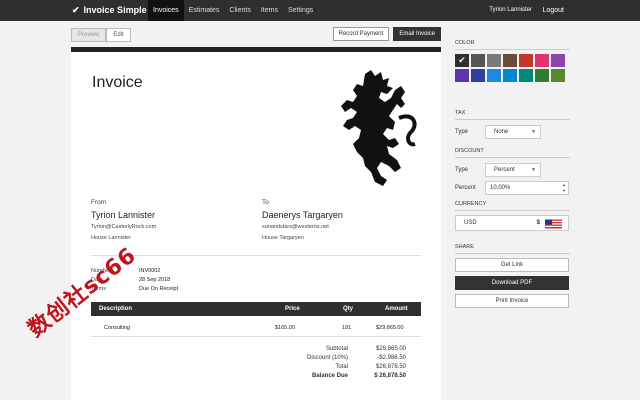  I want to click on row-divider, so click(256, 336).